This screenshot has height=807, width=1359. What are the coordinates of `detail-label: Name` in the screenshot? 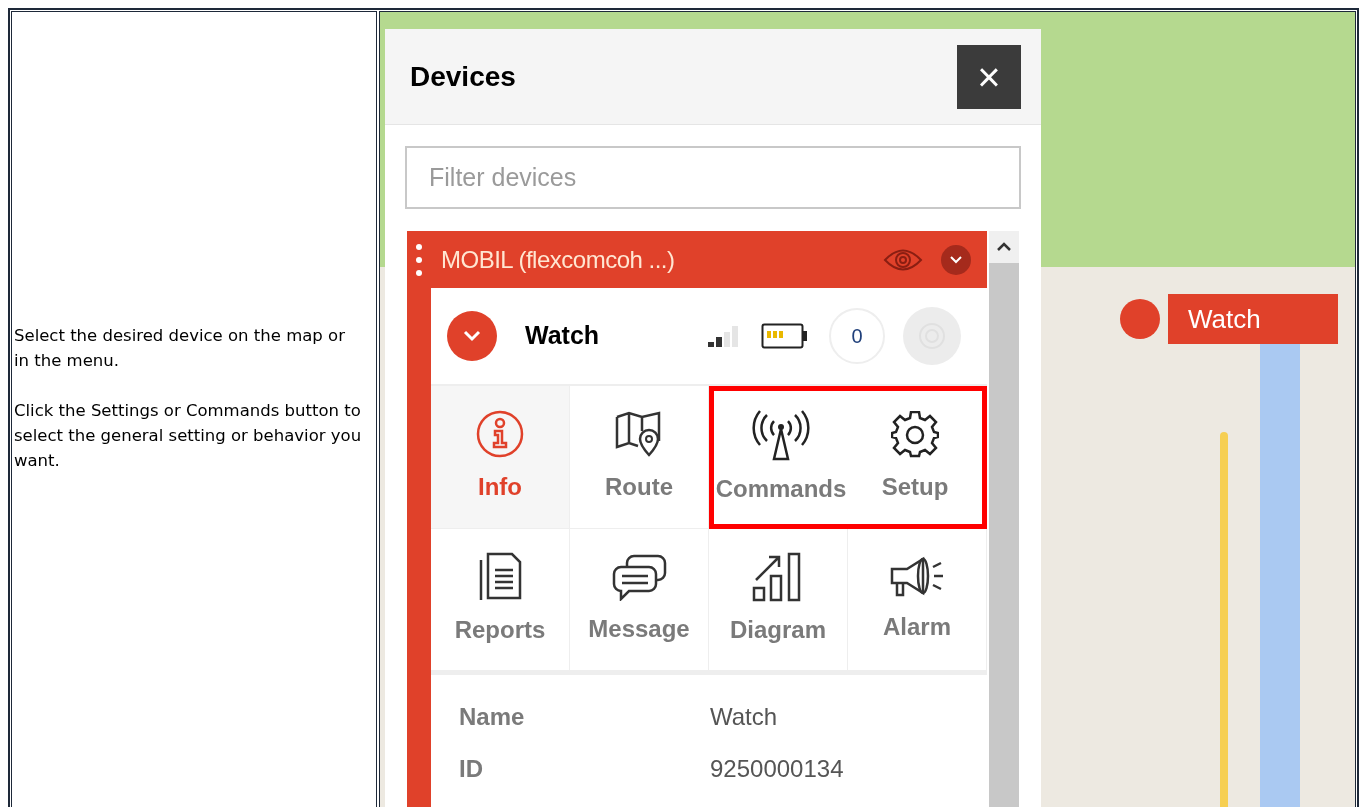 It's located at (492, 717).